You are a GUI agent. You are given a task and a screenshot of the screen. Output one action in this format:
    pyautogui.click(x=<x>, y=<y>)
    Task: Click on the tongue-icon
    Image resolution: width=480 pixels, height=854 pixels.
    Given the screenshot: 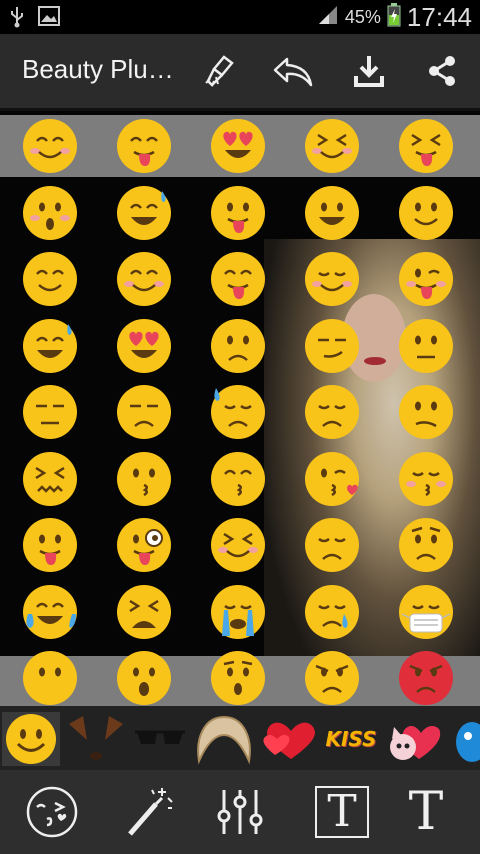 What is the action you would take?
    pyautogui.click(x=50, y=545)
    